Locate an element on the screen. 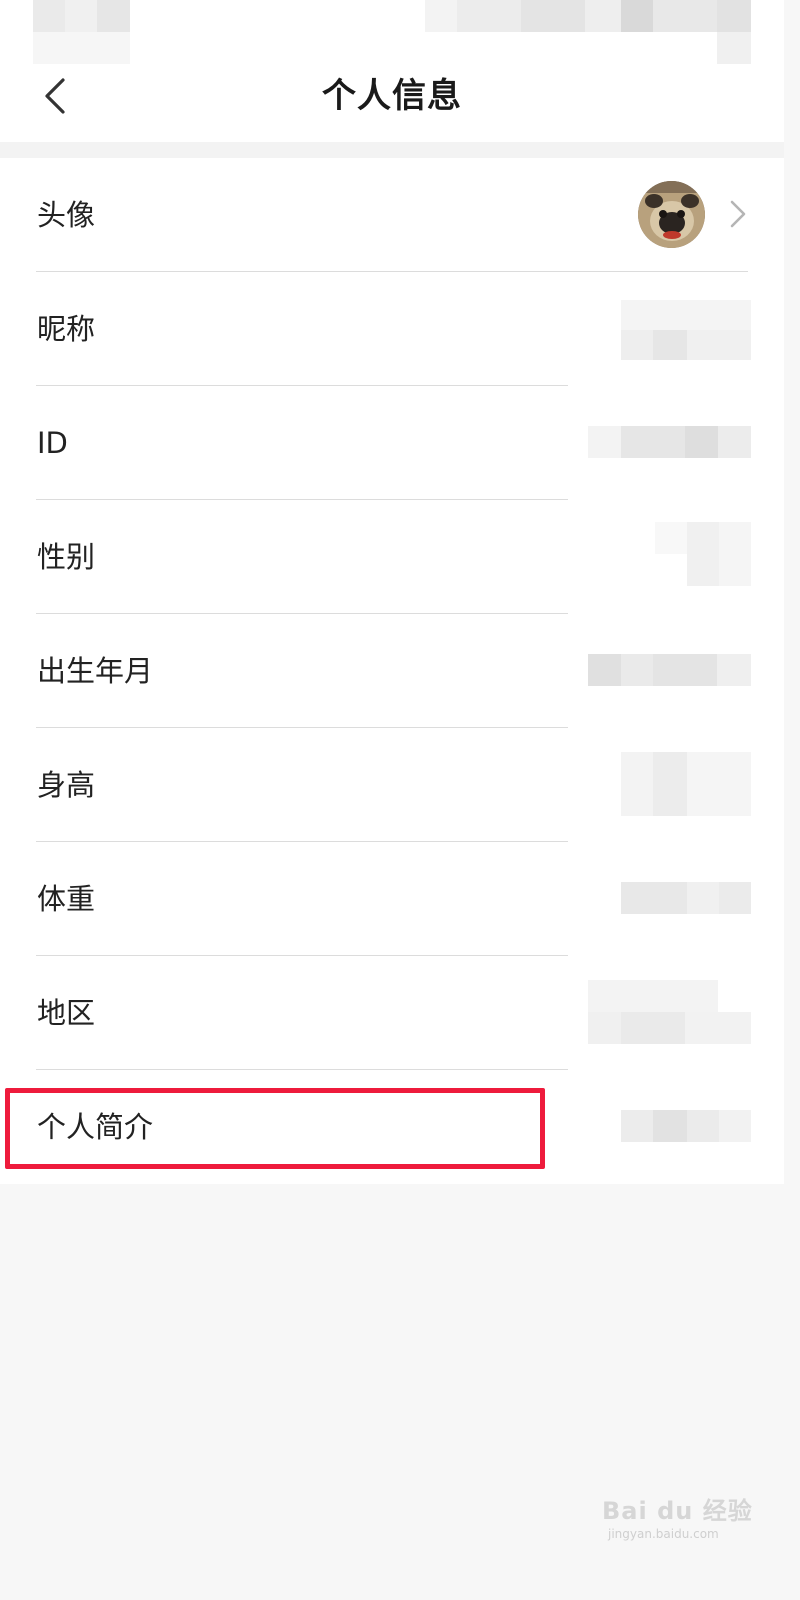 The width and height of the screenshot is (800, 1600). row-label: 身高 is located at coordinates (66, 785).